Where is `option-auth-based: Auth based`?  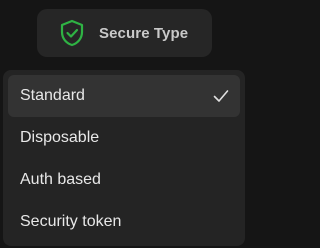
option-auth-based: Auth based is located at coordinates (124, 180).